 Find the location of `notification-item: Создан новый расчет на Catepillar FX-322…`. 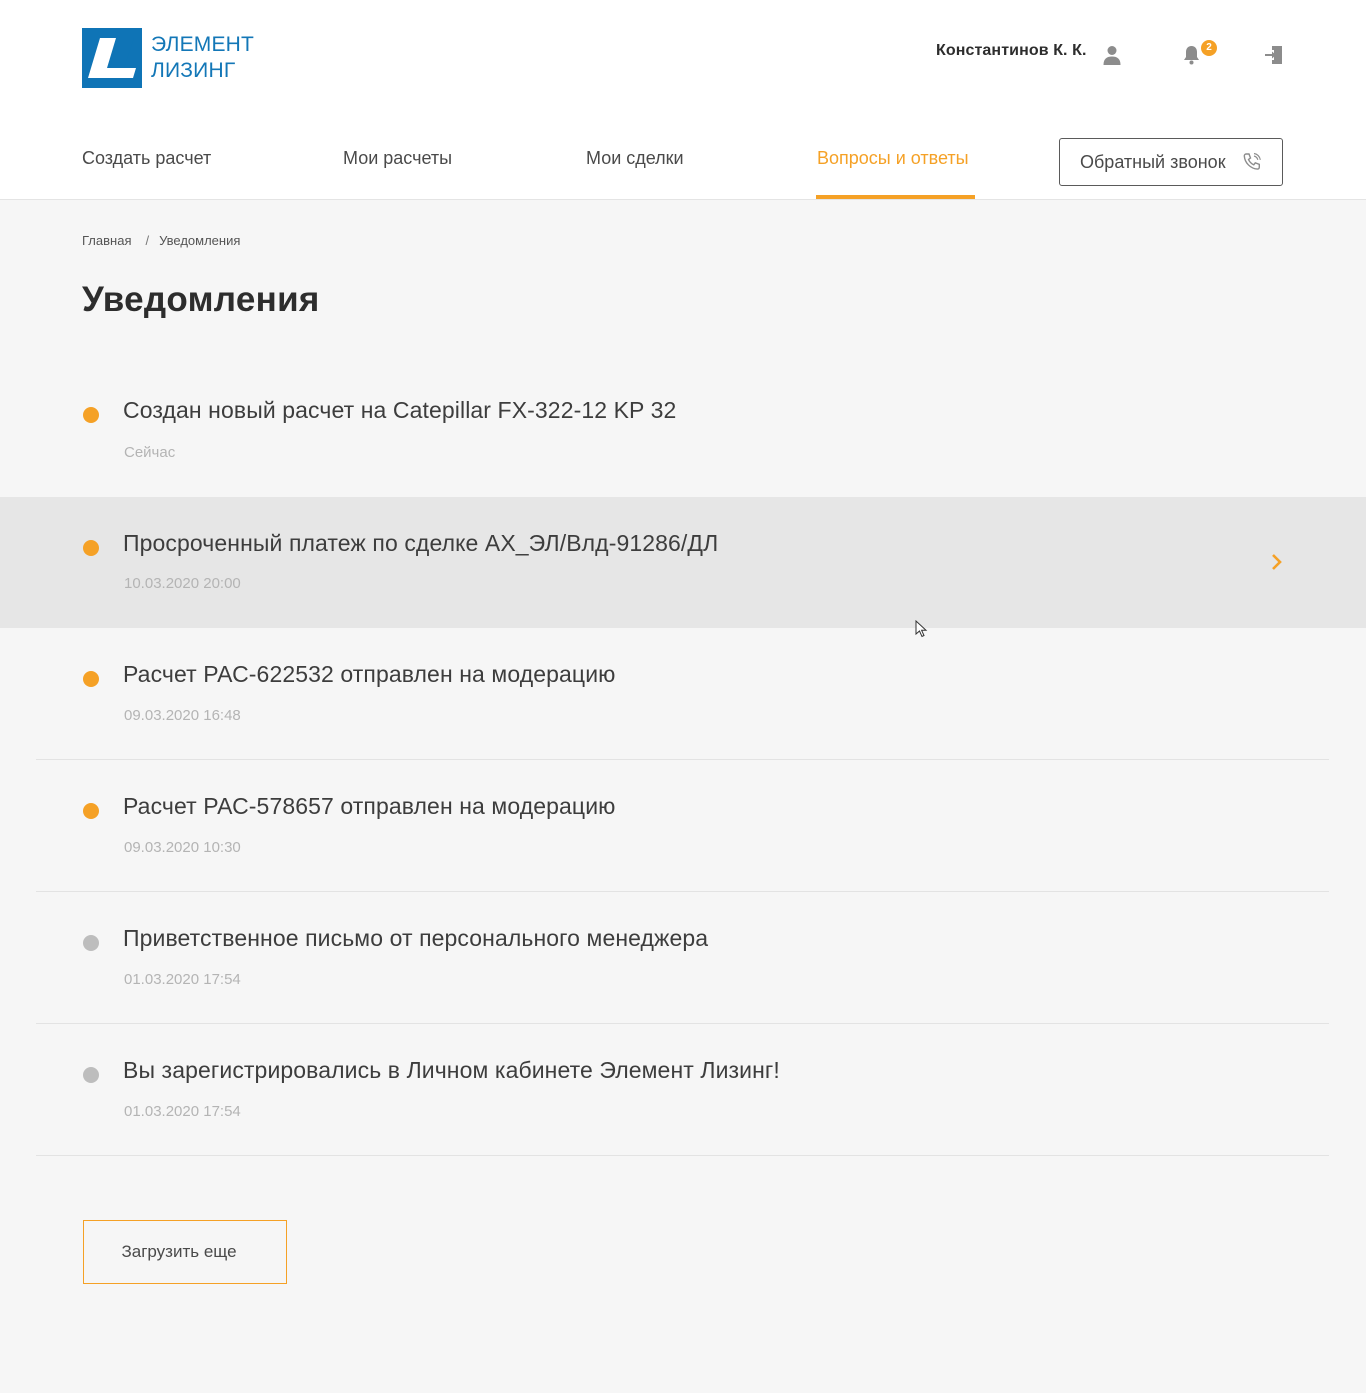

notification-item: Создан новый расчет на Catepillar FX-322… is located at coordinates (683, 432).